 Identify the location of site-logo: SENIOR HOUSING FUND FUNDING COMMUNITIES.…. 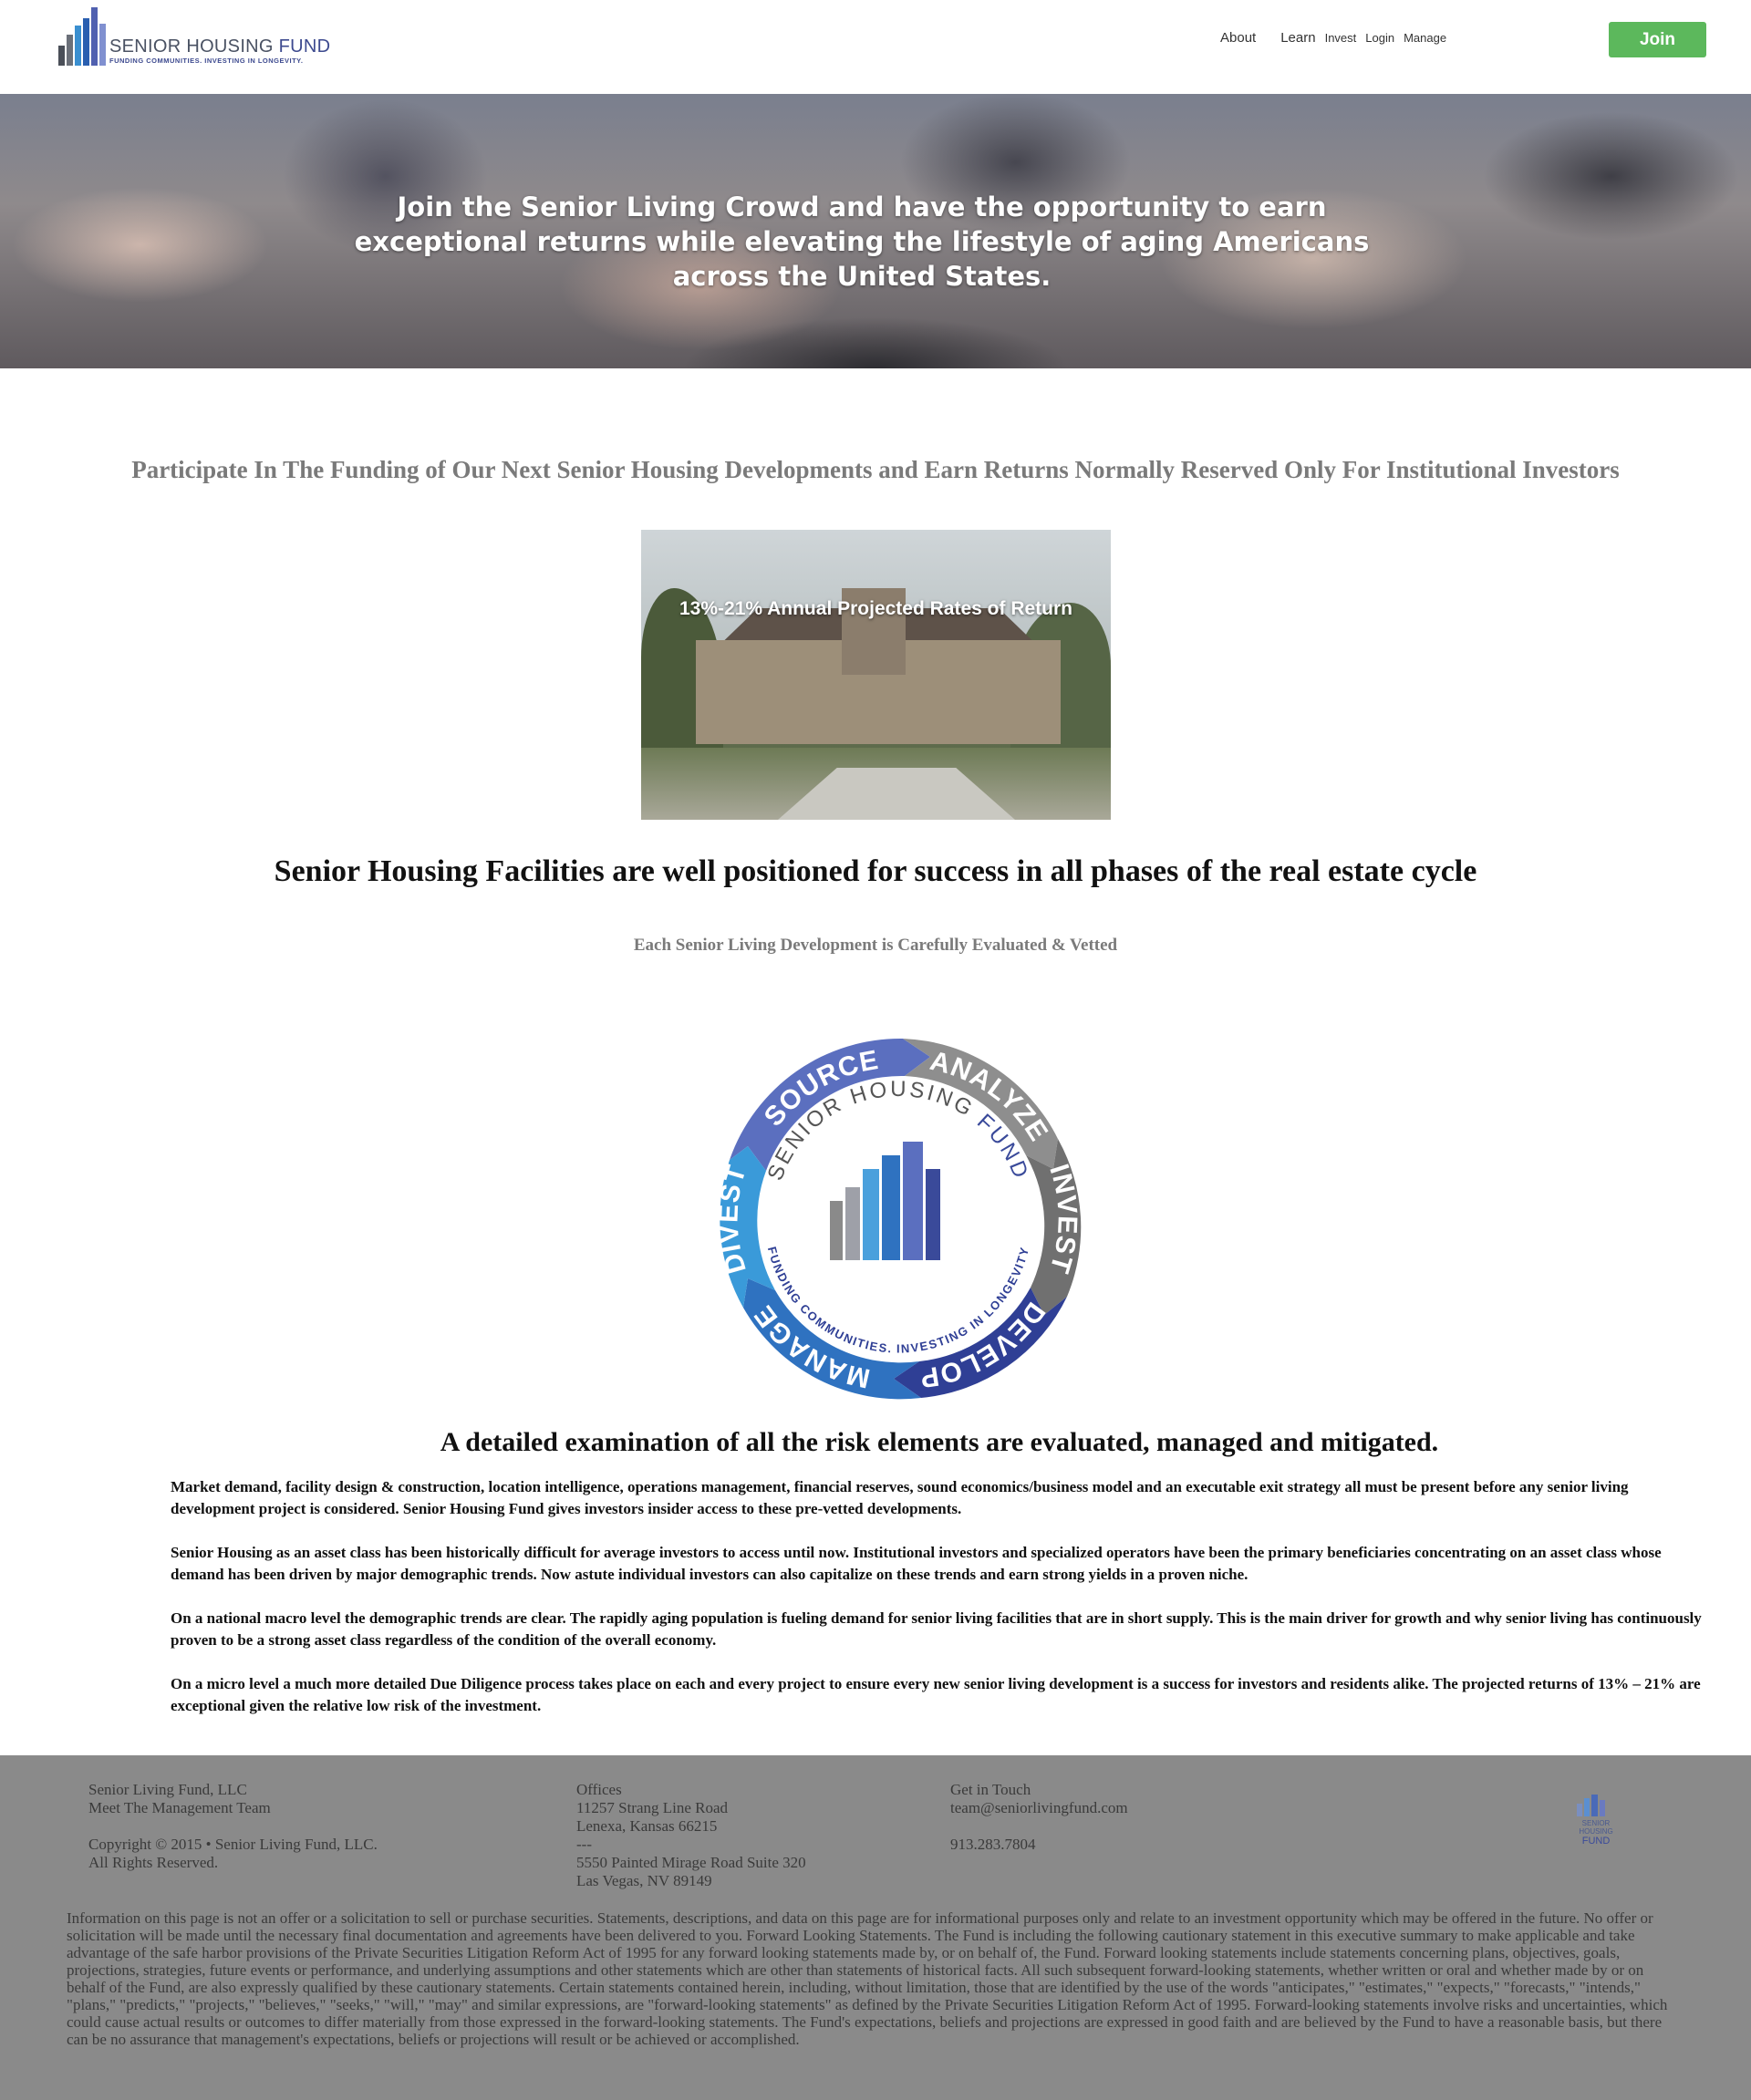
(194, 35).